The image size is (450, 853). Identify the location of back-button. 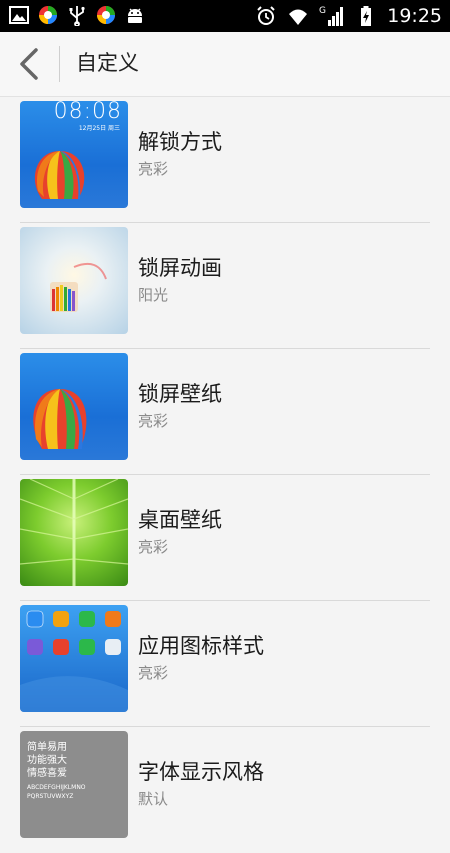
(30, 64).